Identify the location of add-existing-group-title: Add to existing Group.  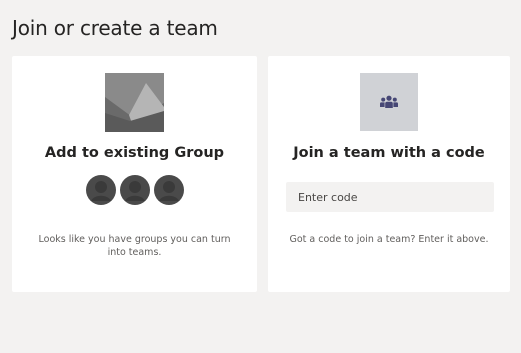
(134, 153).